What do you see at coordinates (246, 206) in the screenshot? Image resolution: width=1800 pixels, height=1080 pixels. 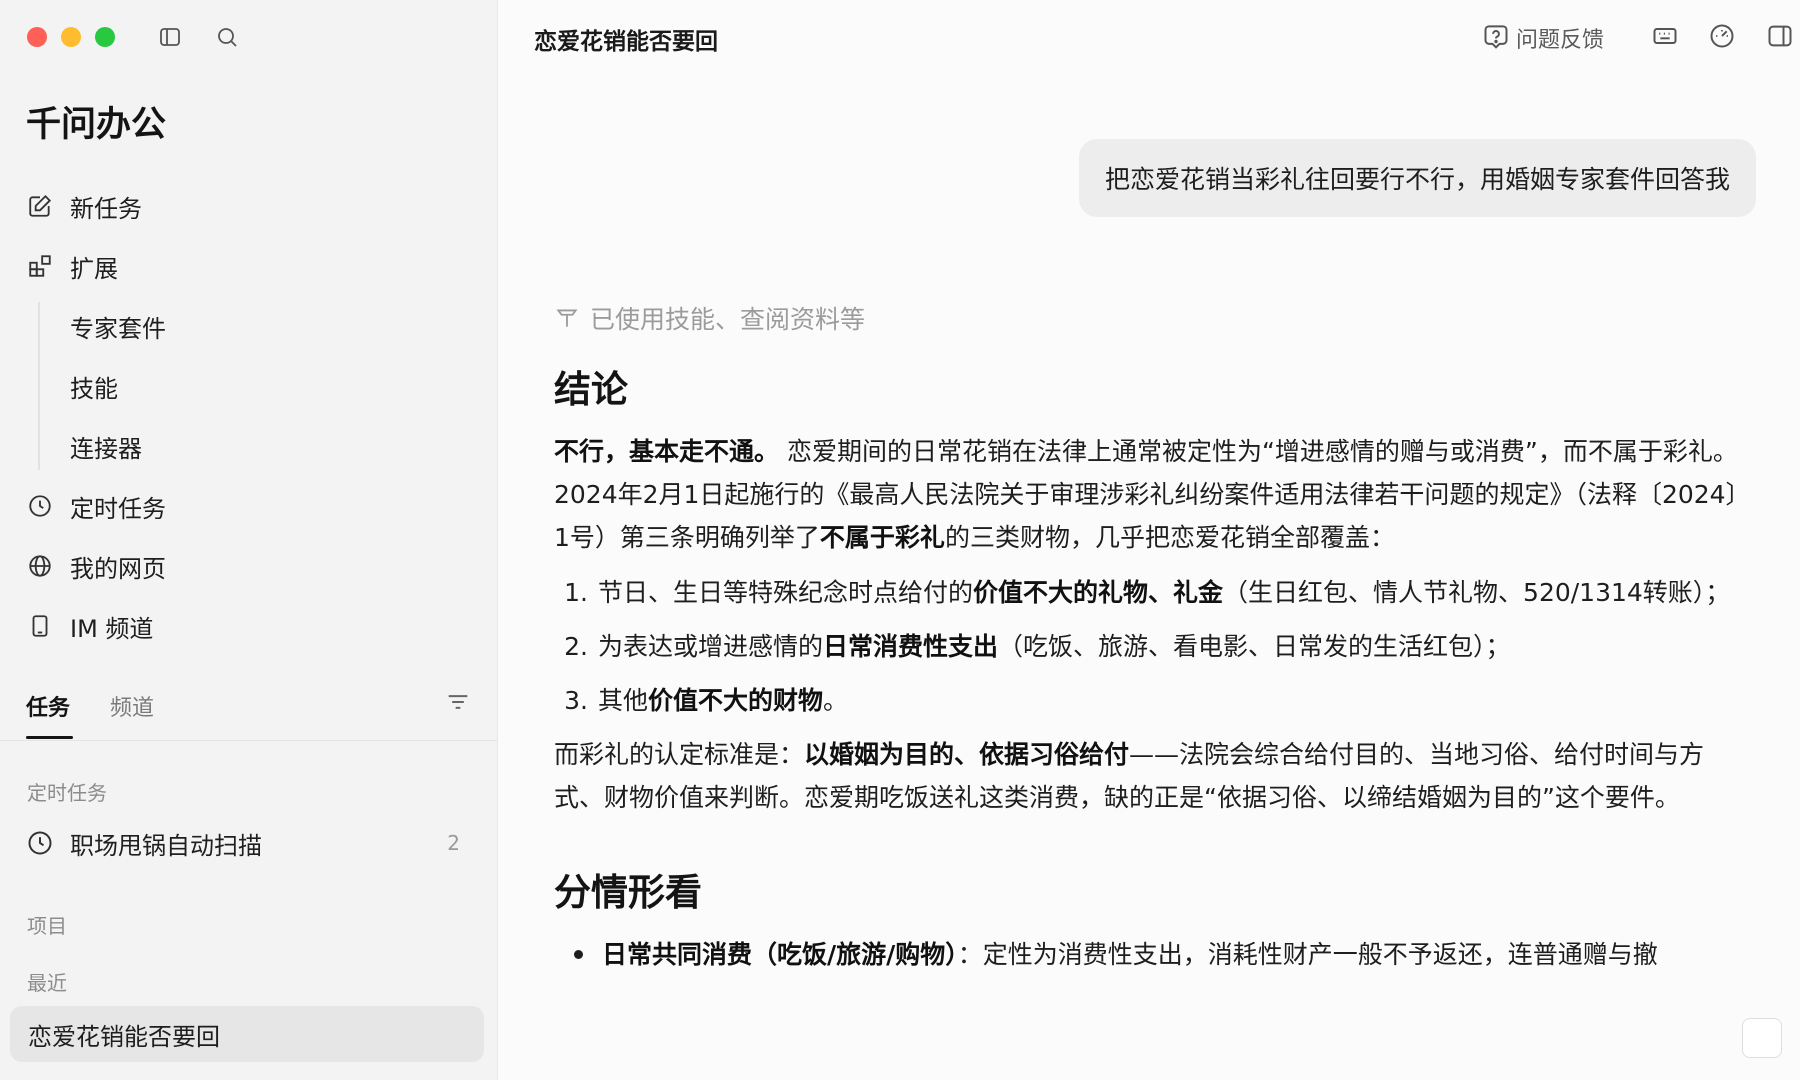 I see `sidebar-item-new-task: 新任务` at bounding box center [246, 206].